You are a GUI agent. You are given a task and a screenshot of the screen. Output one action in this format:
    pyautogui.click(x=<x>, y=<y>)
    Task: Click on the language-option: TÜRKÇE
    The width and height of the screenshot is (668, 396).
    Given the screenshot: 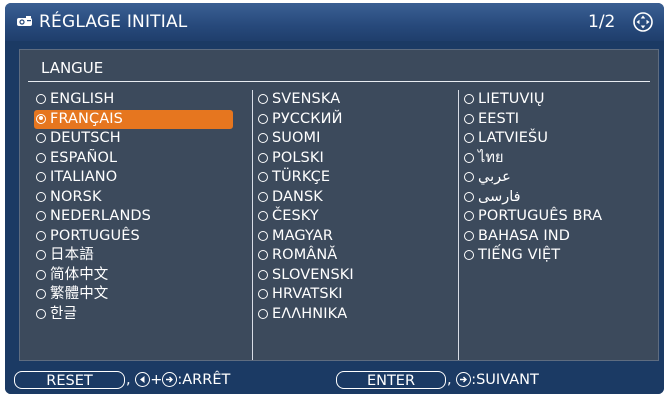 What is the action you would take?
    pyautogui.click(x=351, y=178)
    